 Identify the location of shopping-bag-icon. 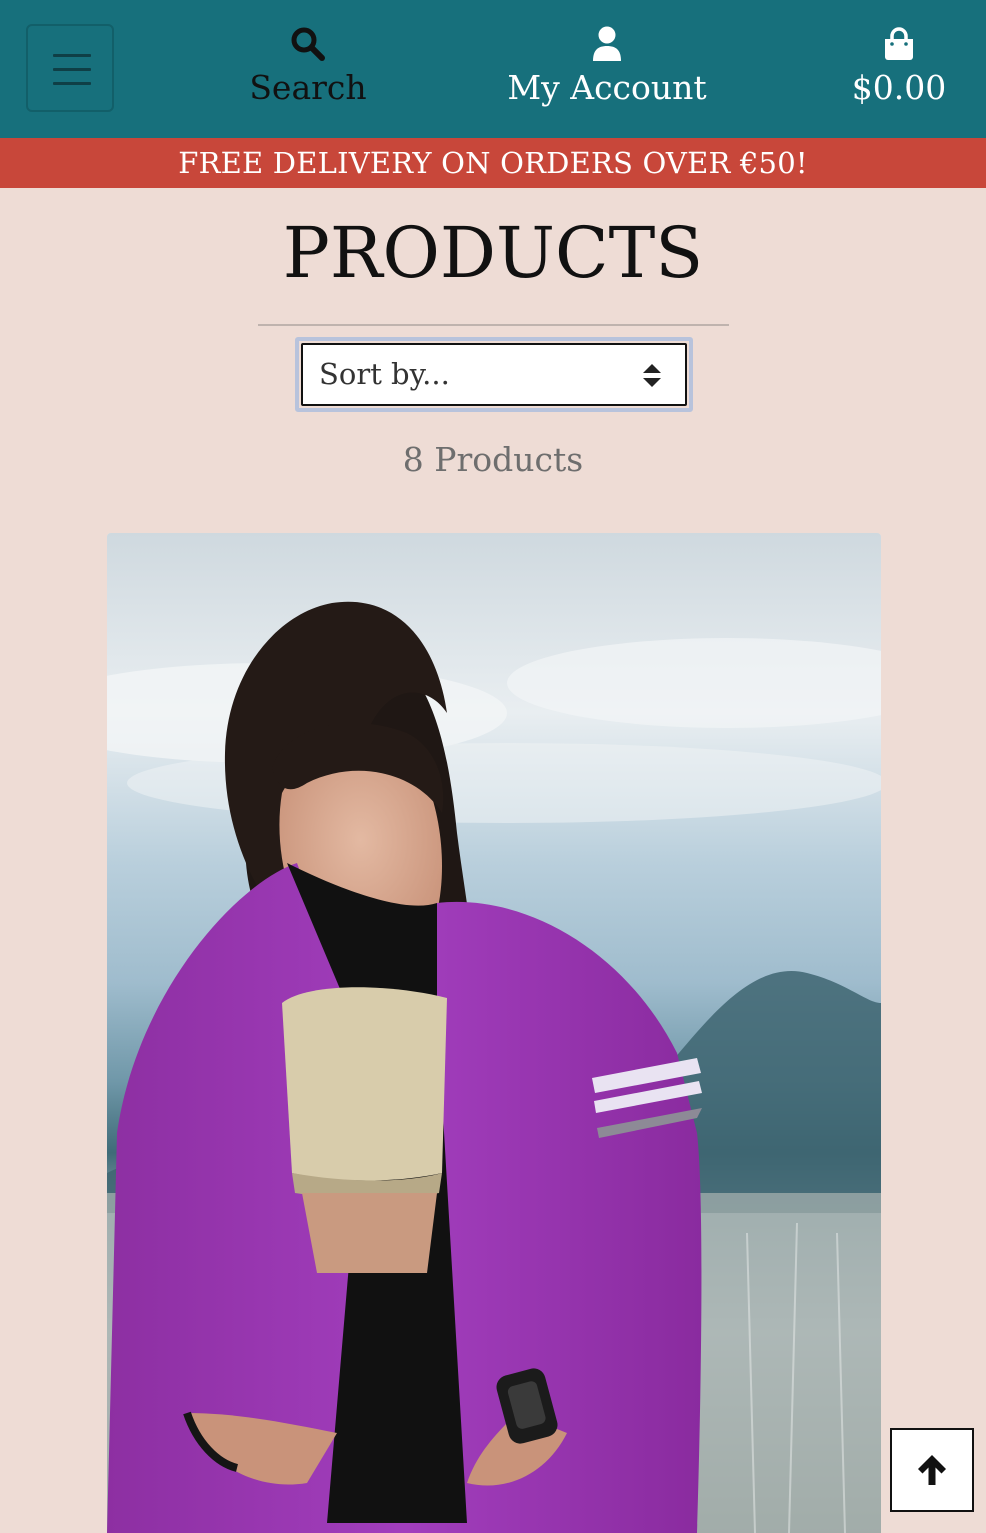
(899, 44).